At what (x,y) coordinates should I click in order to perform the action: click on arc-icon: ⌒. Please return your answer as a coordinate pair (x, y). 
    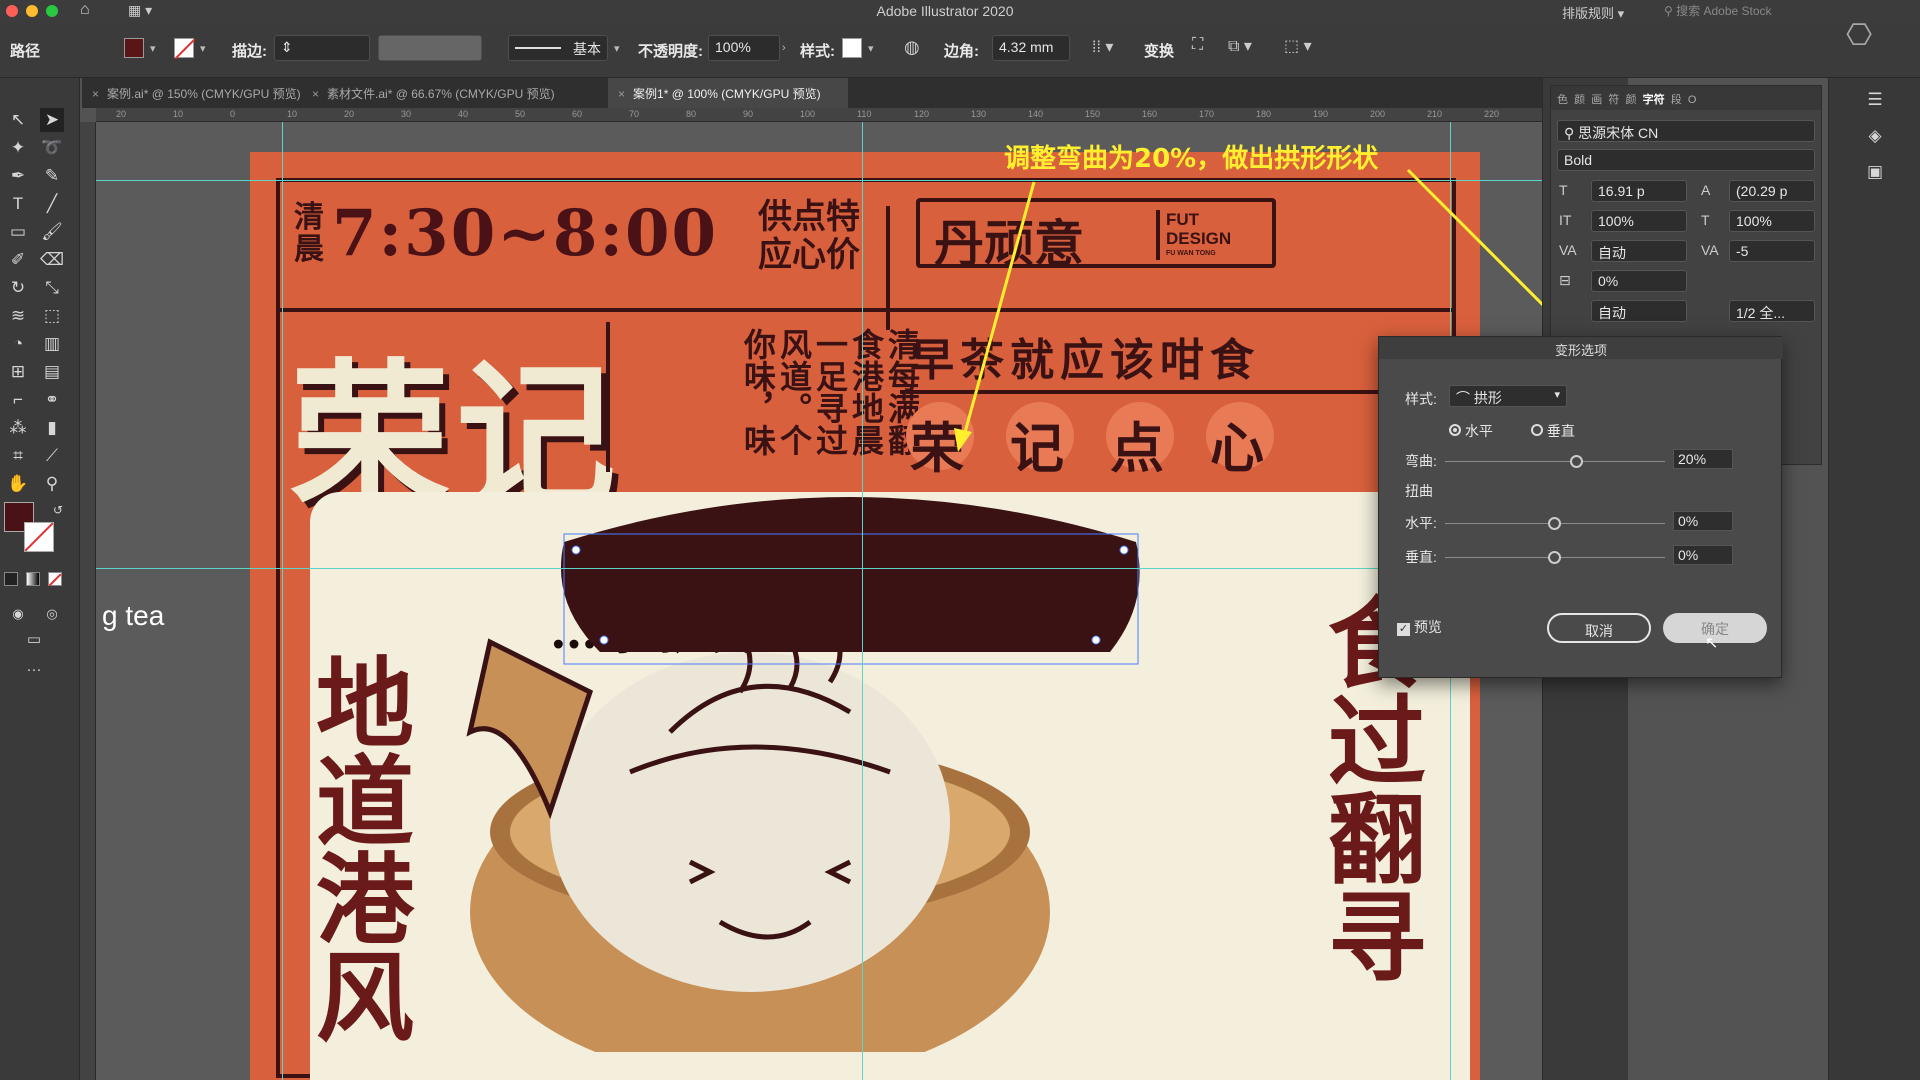
    Looking at the image, I should click on (1463, 398).